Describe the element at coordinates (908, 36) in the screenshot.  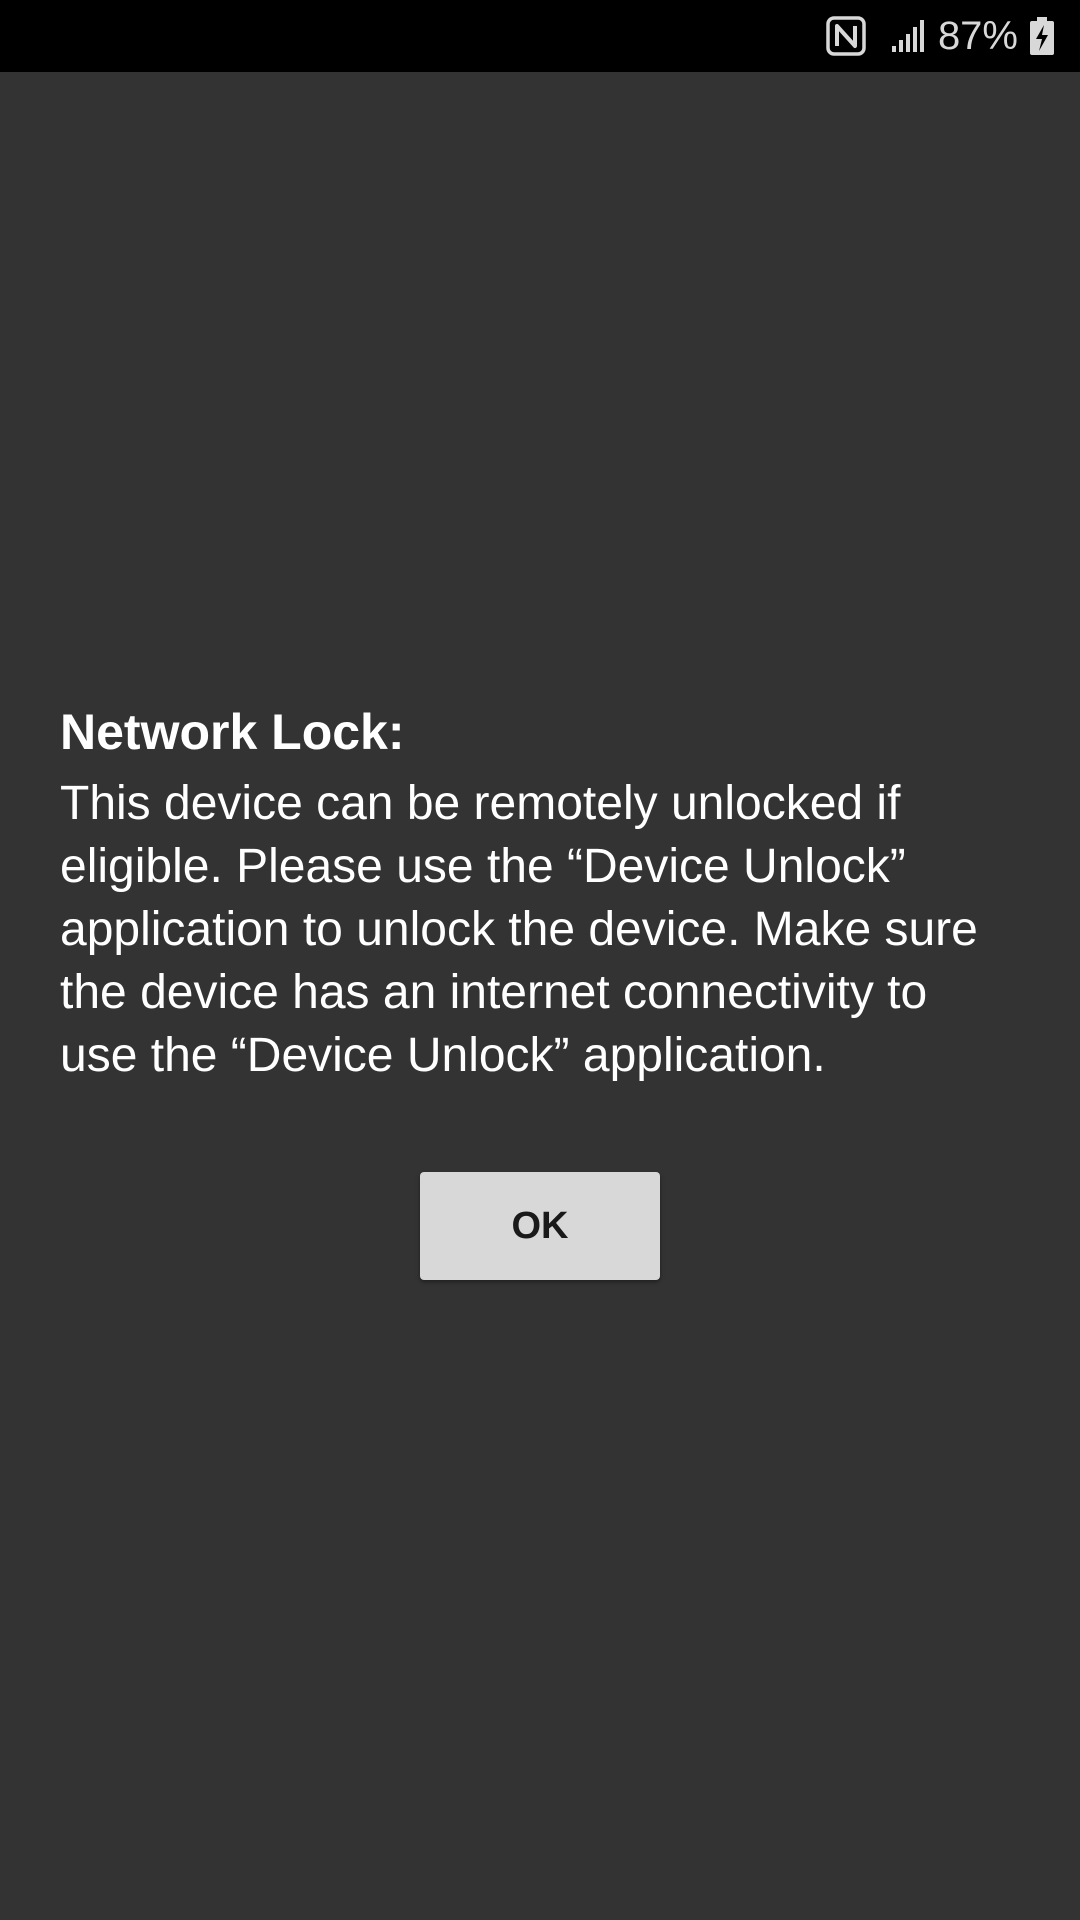
I see `signal-icon` at that location.